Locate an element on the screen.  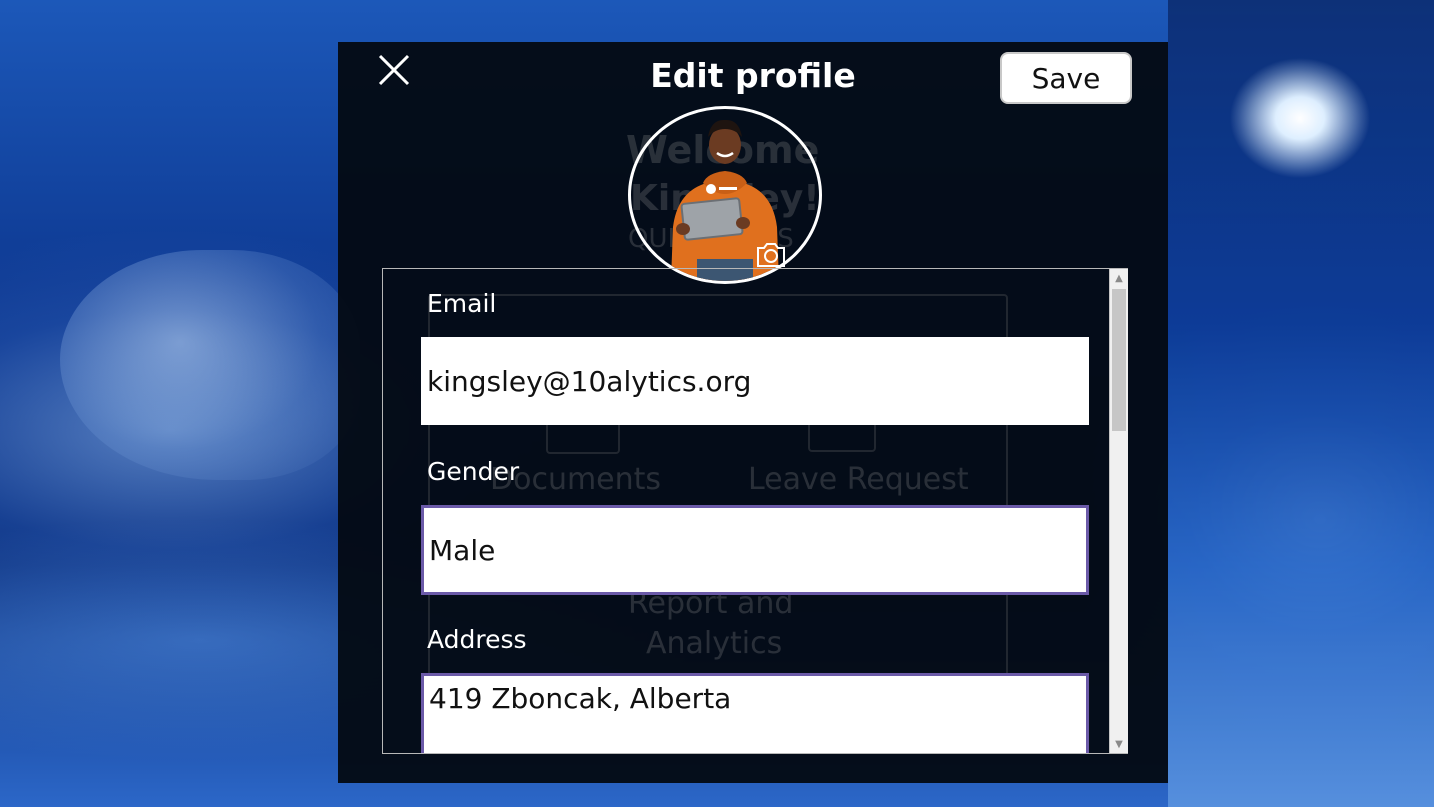
avatar is located at coordinates (725, 195).